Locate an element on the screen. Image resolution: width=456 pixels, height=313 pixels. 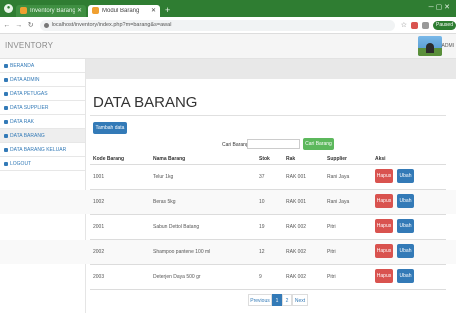
cell-kode: 2001 is located at coordinates (99, 227).